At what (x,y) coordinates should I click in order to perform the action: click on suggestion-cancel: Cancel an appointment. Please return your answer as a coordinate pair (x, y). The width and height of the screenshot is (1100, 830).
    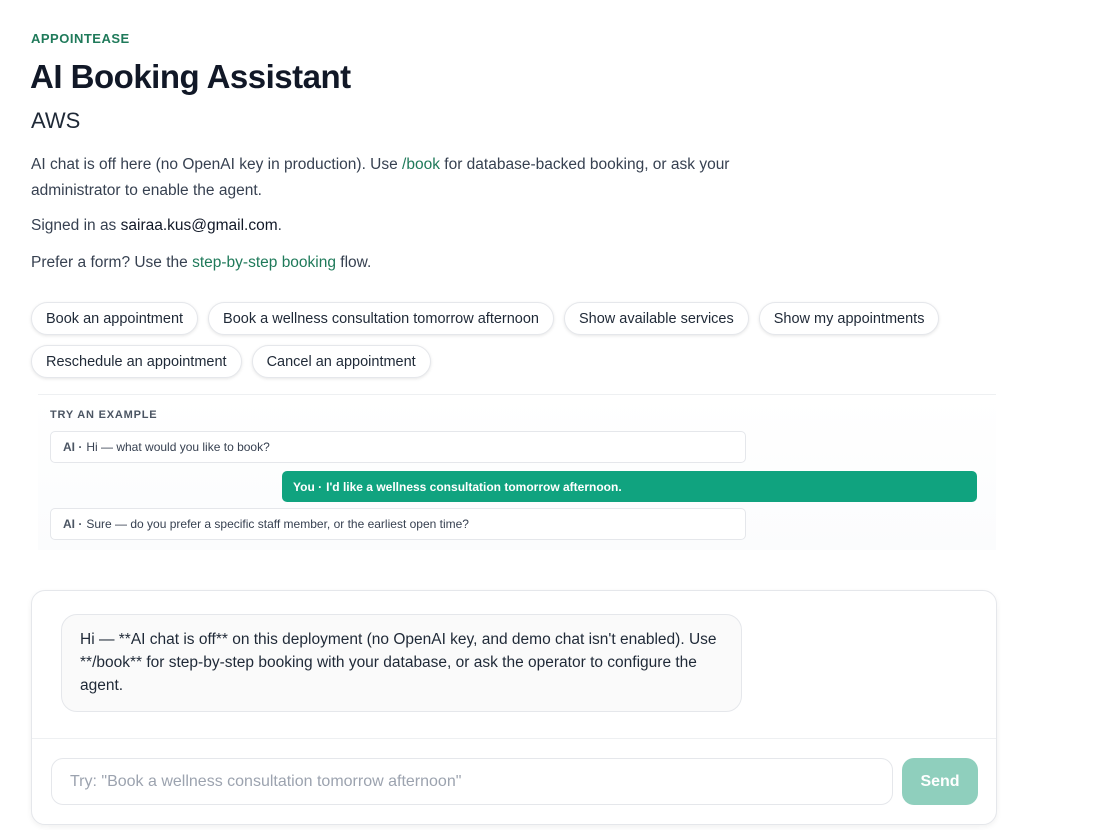
    Looking at the image, I should click on (341, 361).